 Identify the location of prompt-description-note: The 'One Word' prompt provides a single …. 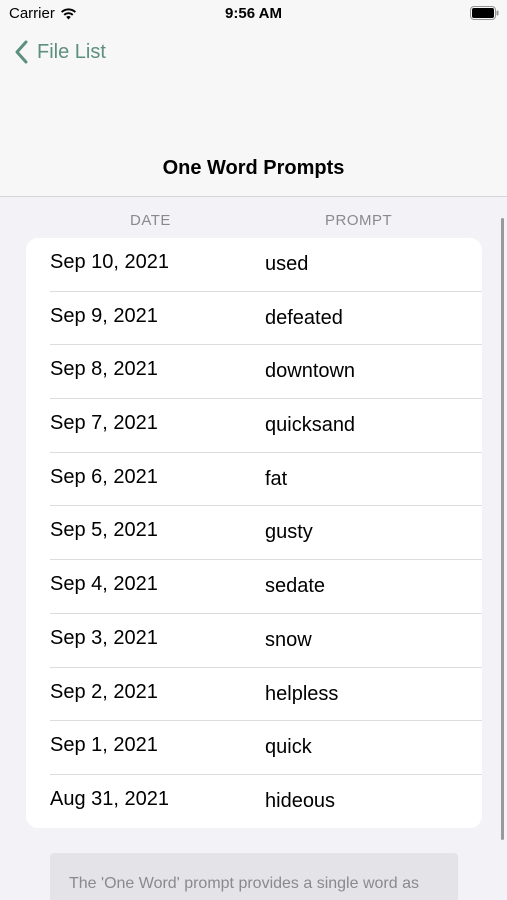
(254, 876).